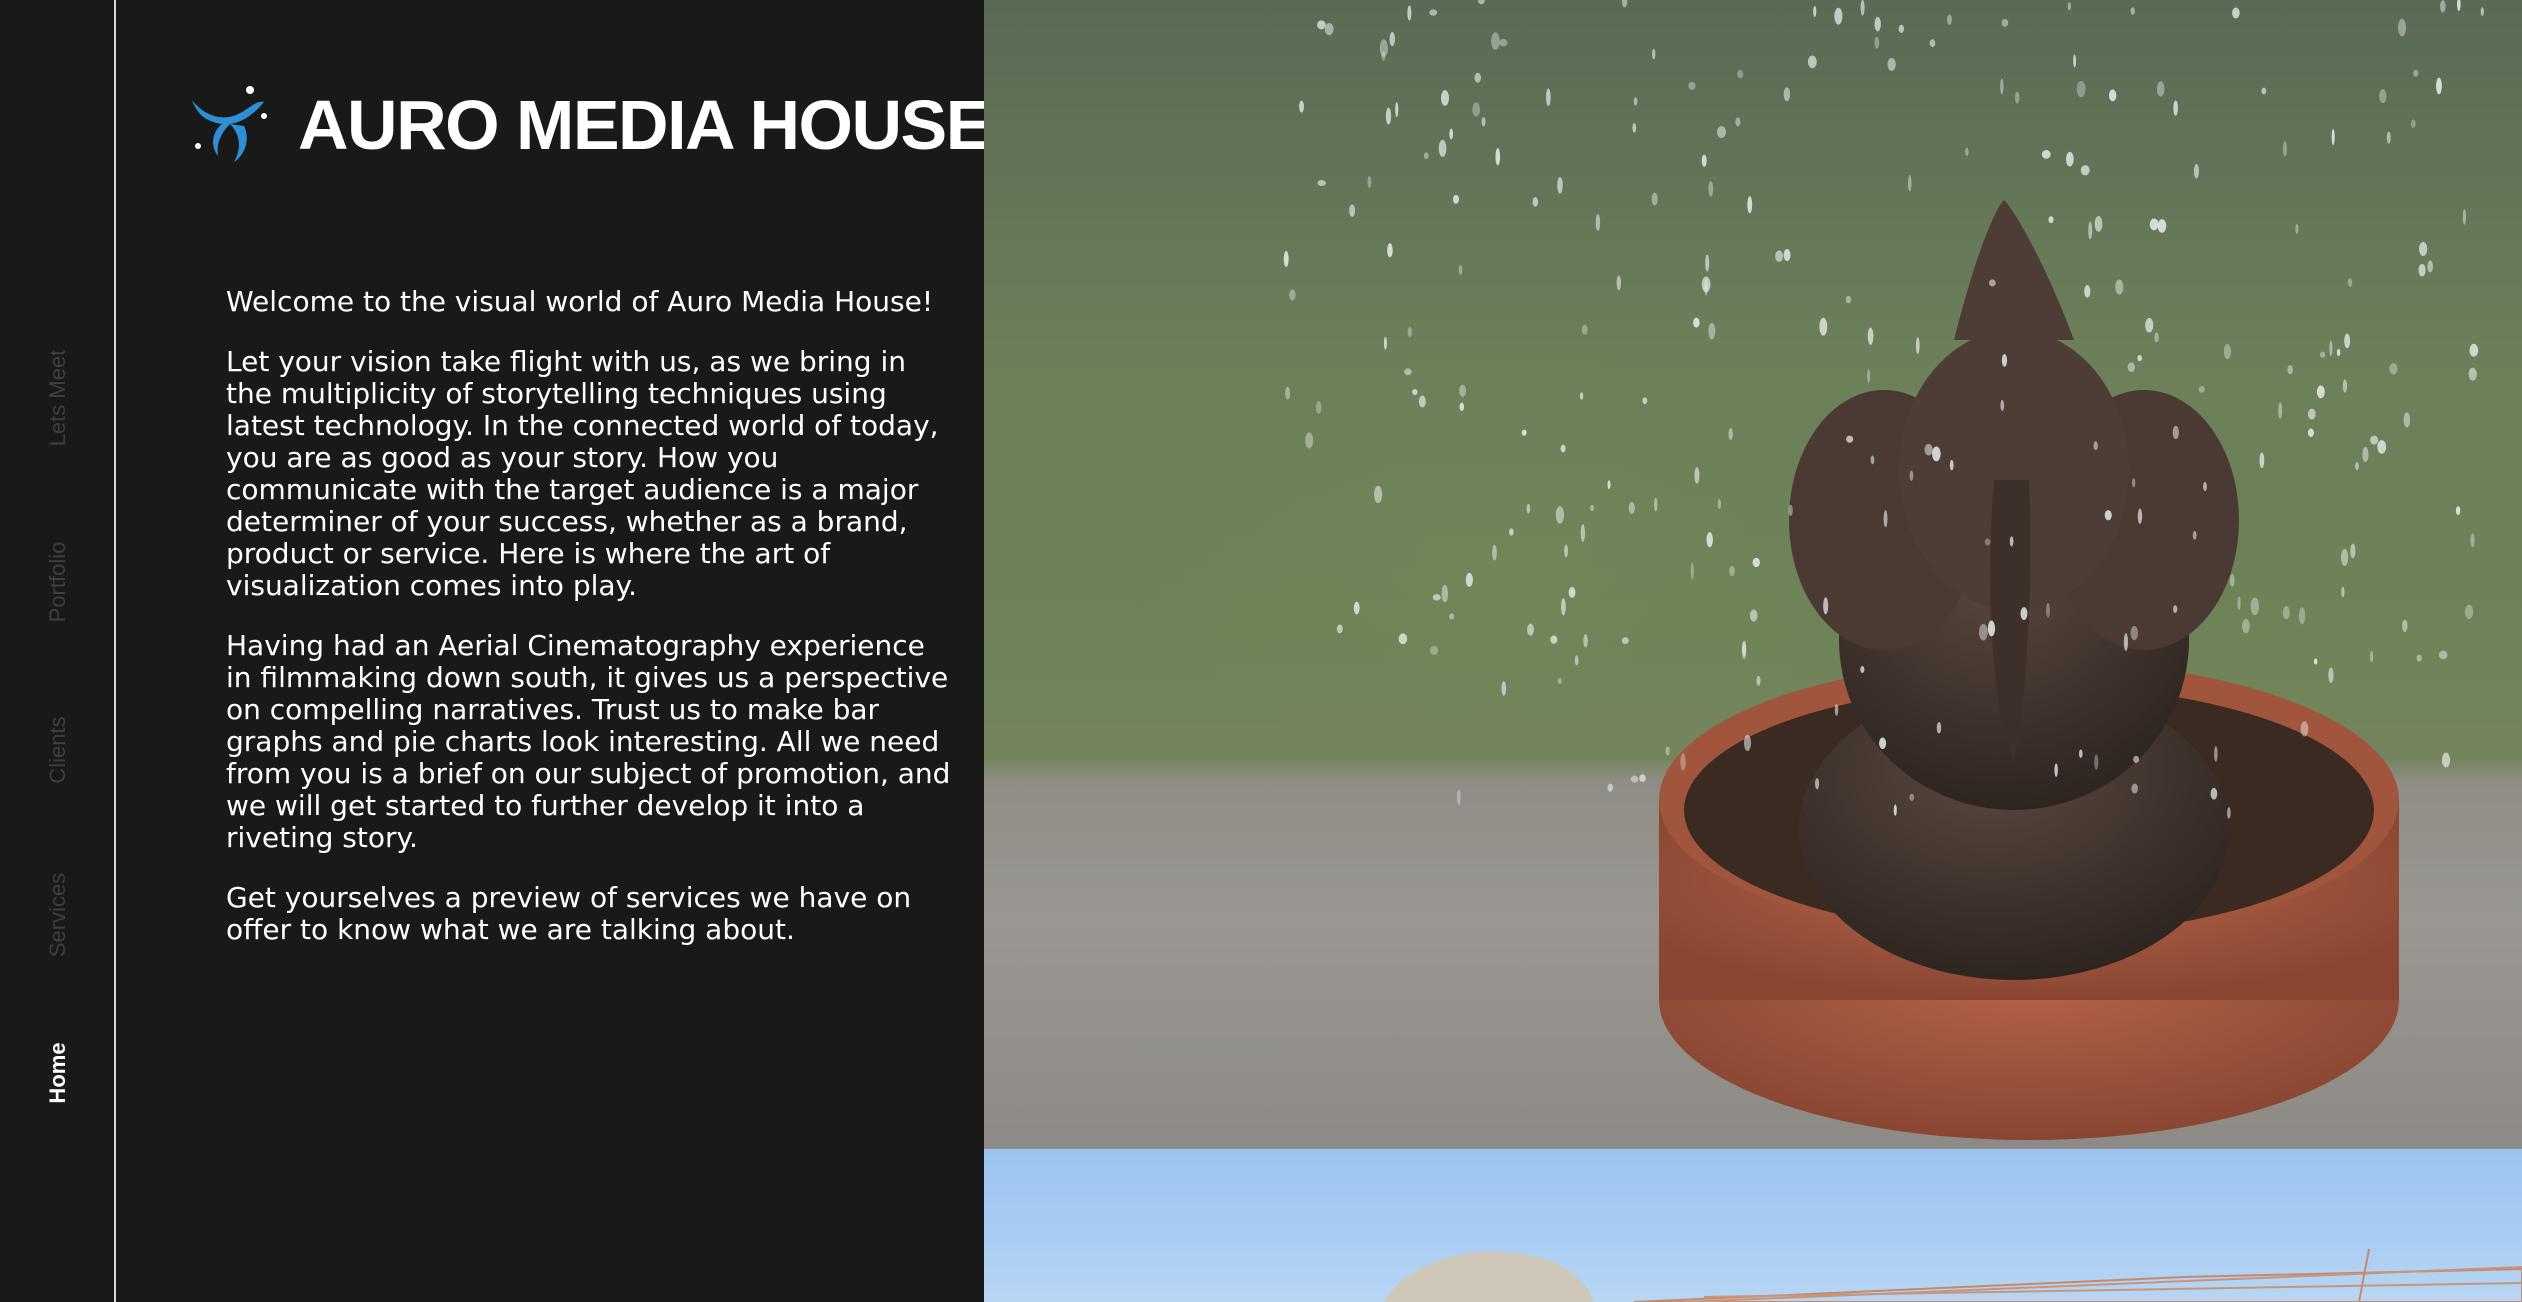 The image size is (2522, 1302). Describe the element at coordinates (58, 398) in the screenshot. I see `nav-item-lets-meet: Lets Meet` at that location.